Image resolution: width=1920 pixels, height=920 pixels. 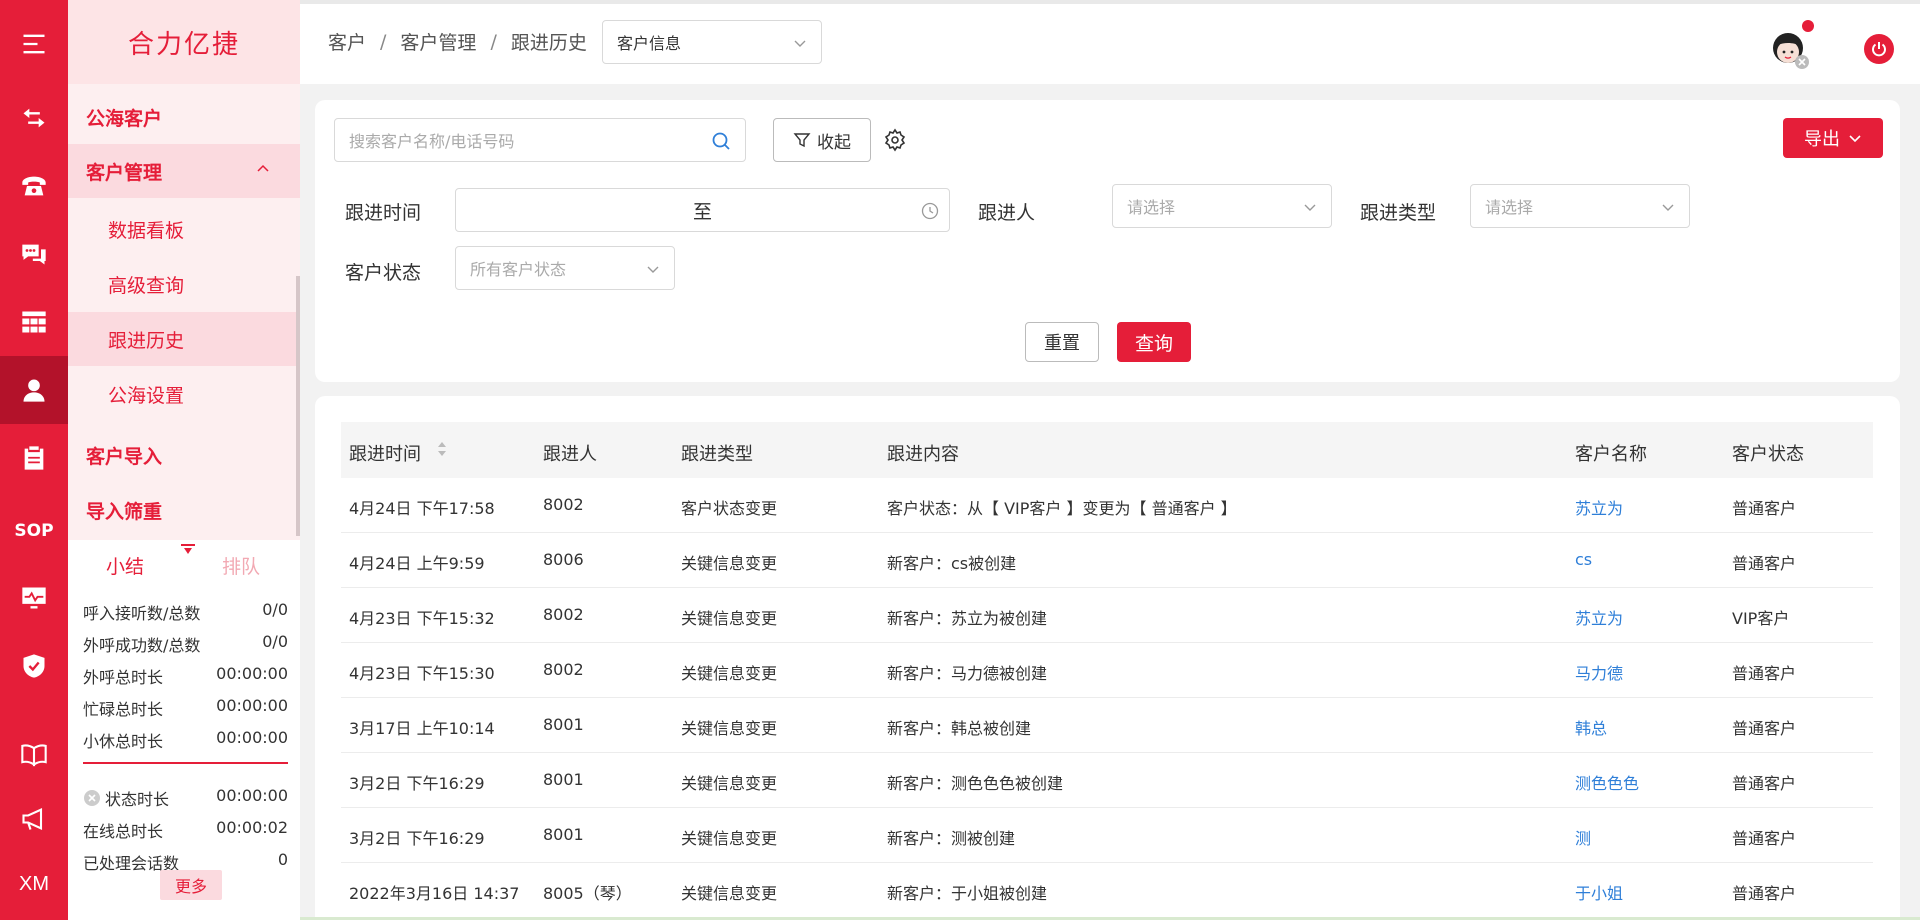 What do you see at coordinates (1791, 45) in the screenshot?
I see `avatar` at bounding box center [1791, 45].